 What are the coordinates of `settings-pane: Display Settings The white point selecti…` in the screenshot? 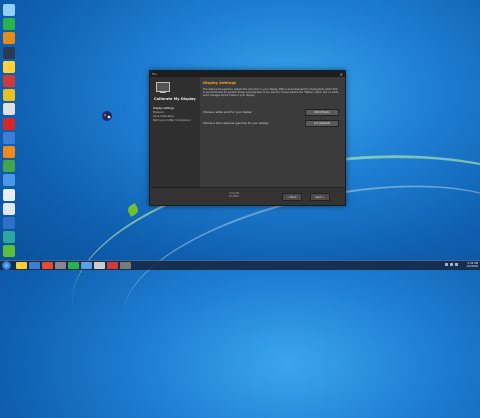 It's located at (271, 89).